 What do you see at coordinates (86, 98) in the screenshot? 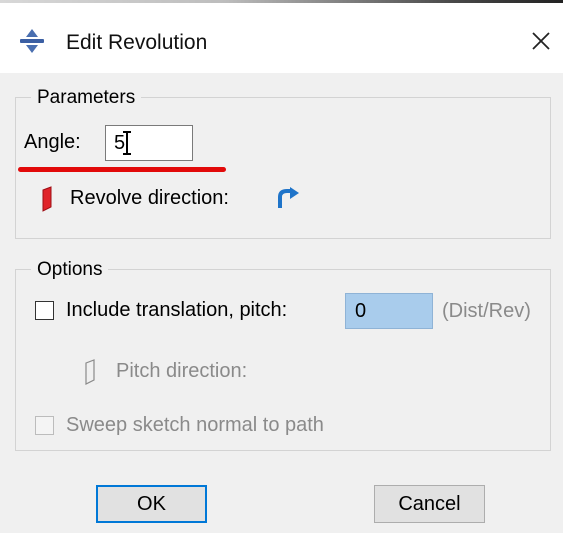
I see `parameters-group-label: Parameters` at bounding box center [86, 98].